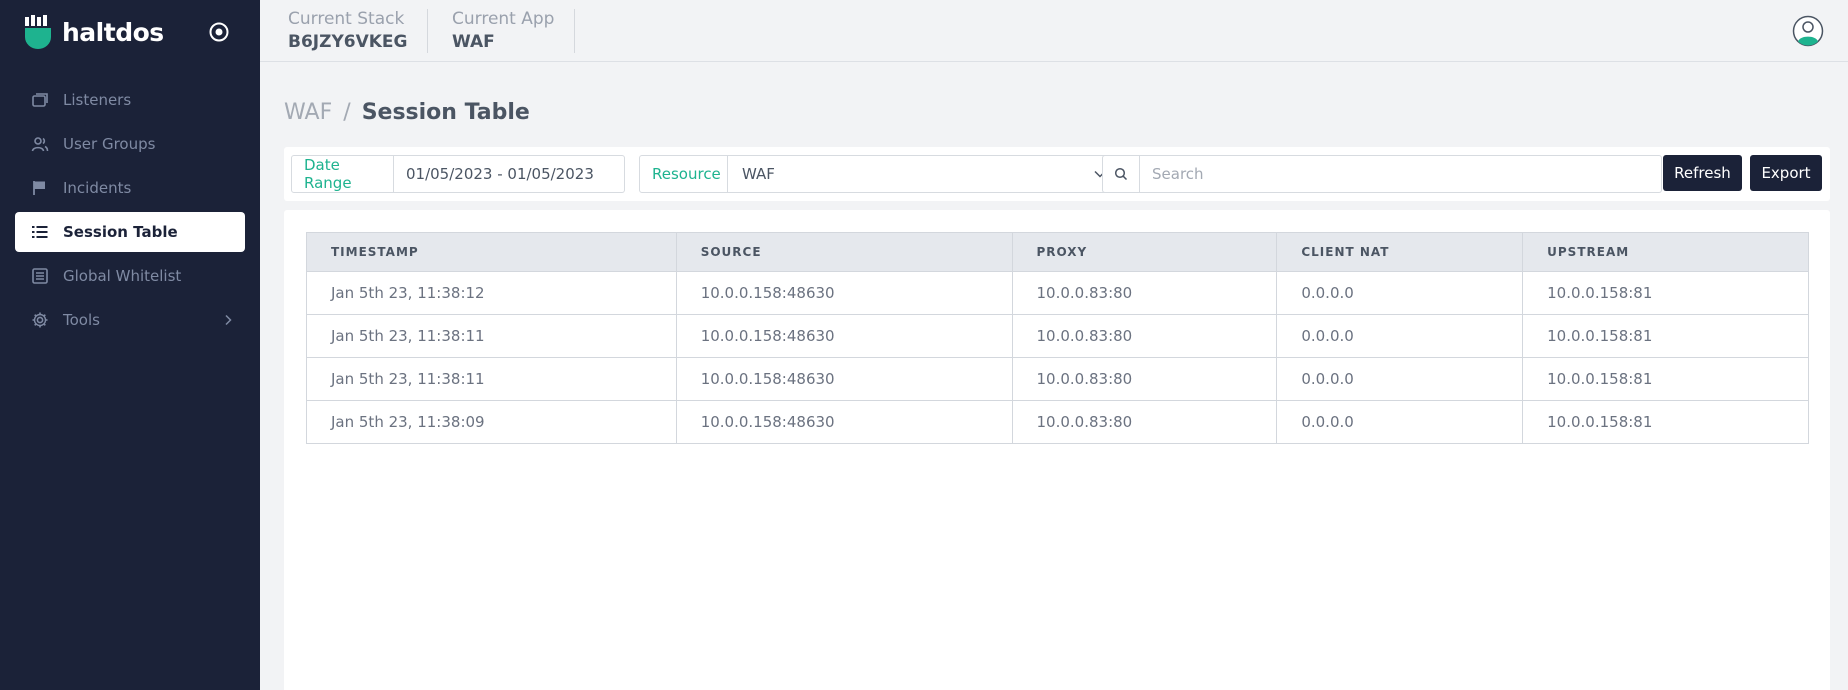  I want to click on sidebar-item-incidents: Incidents, so click(130, 188).